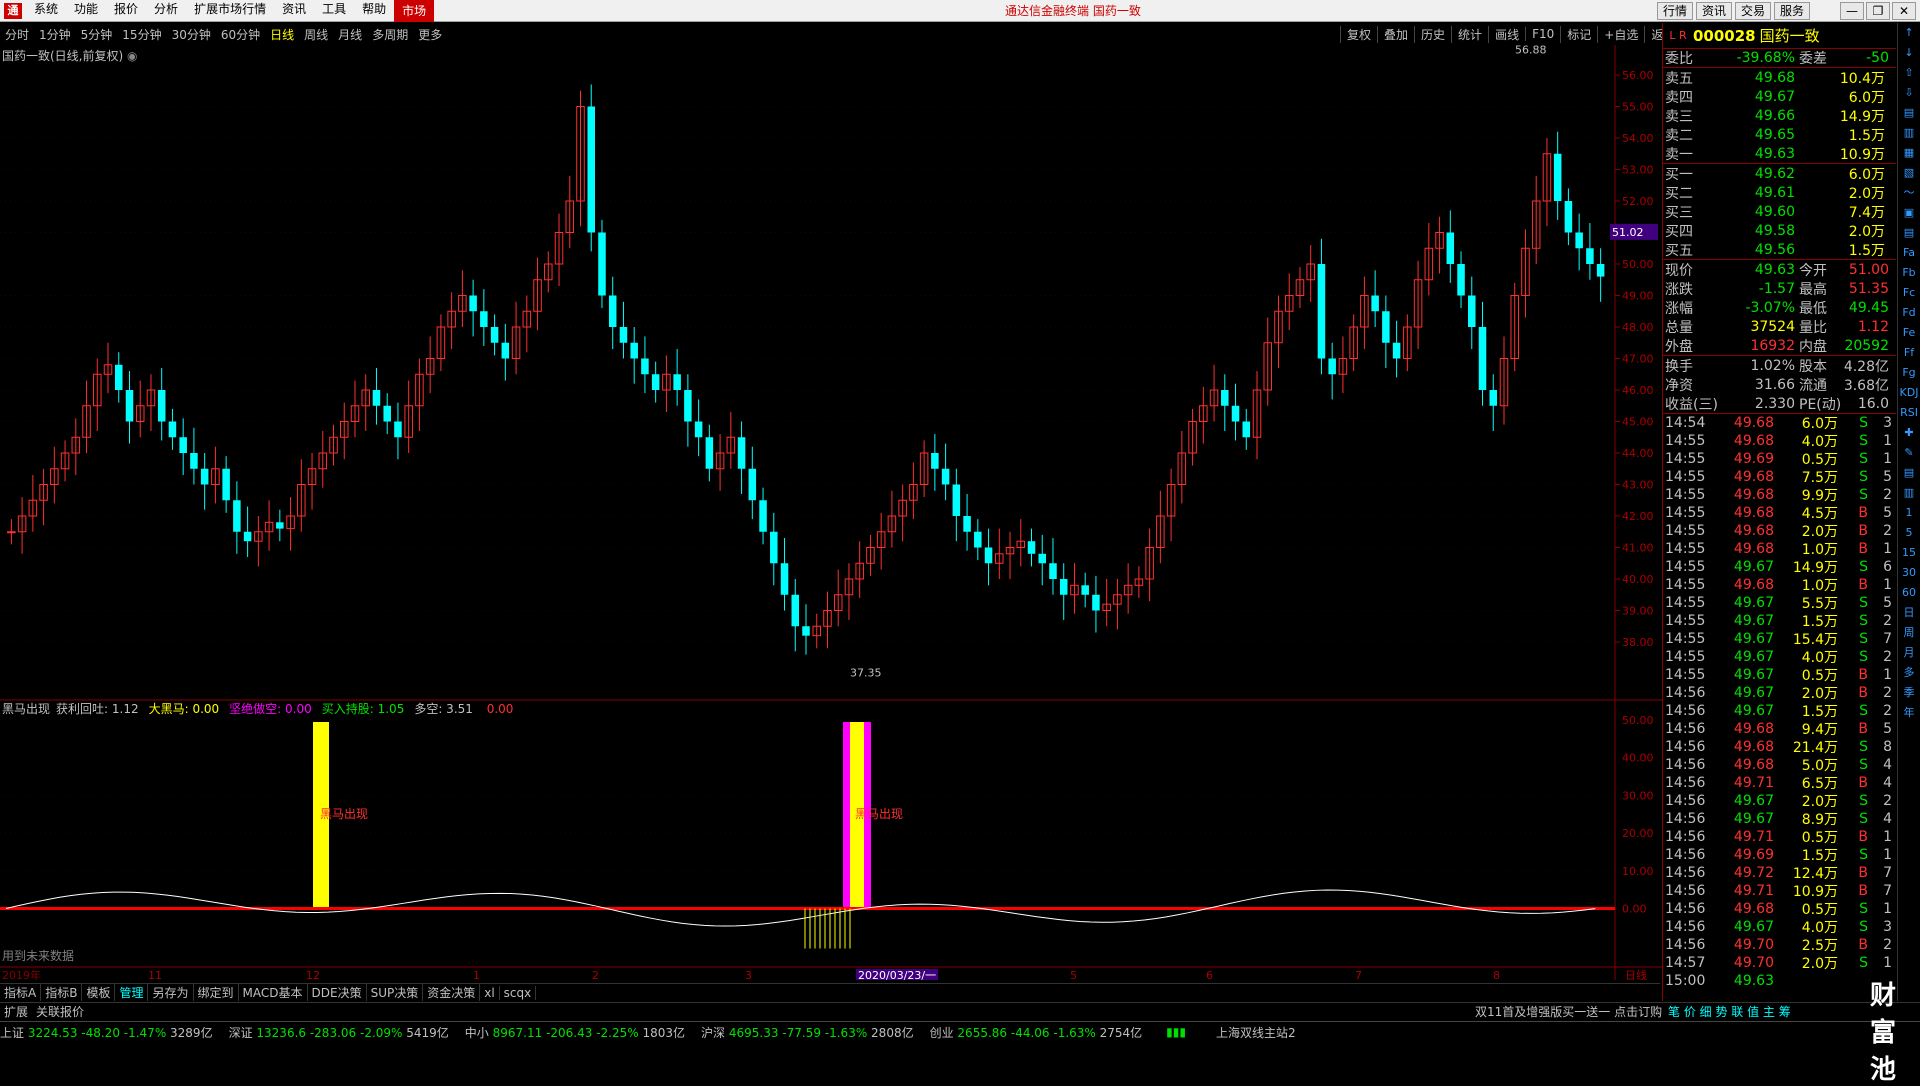 This screenshot has width=1920, height=1086. What do you see at coordinates (1760, 135) in the screenshot?
I see `order-price: 49.65` at bounding box center [1760, 135].